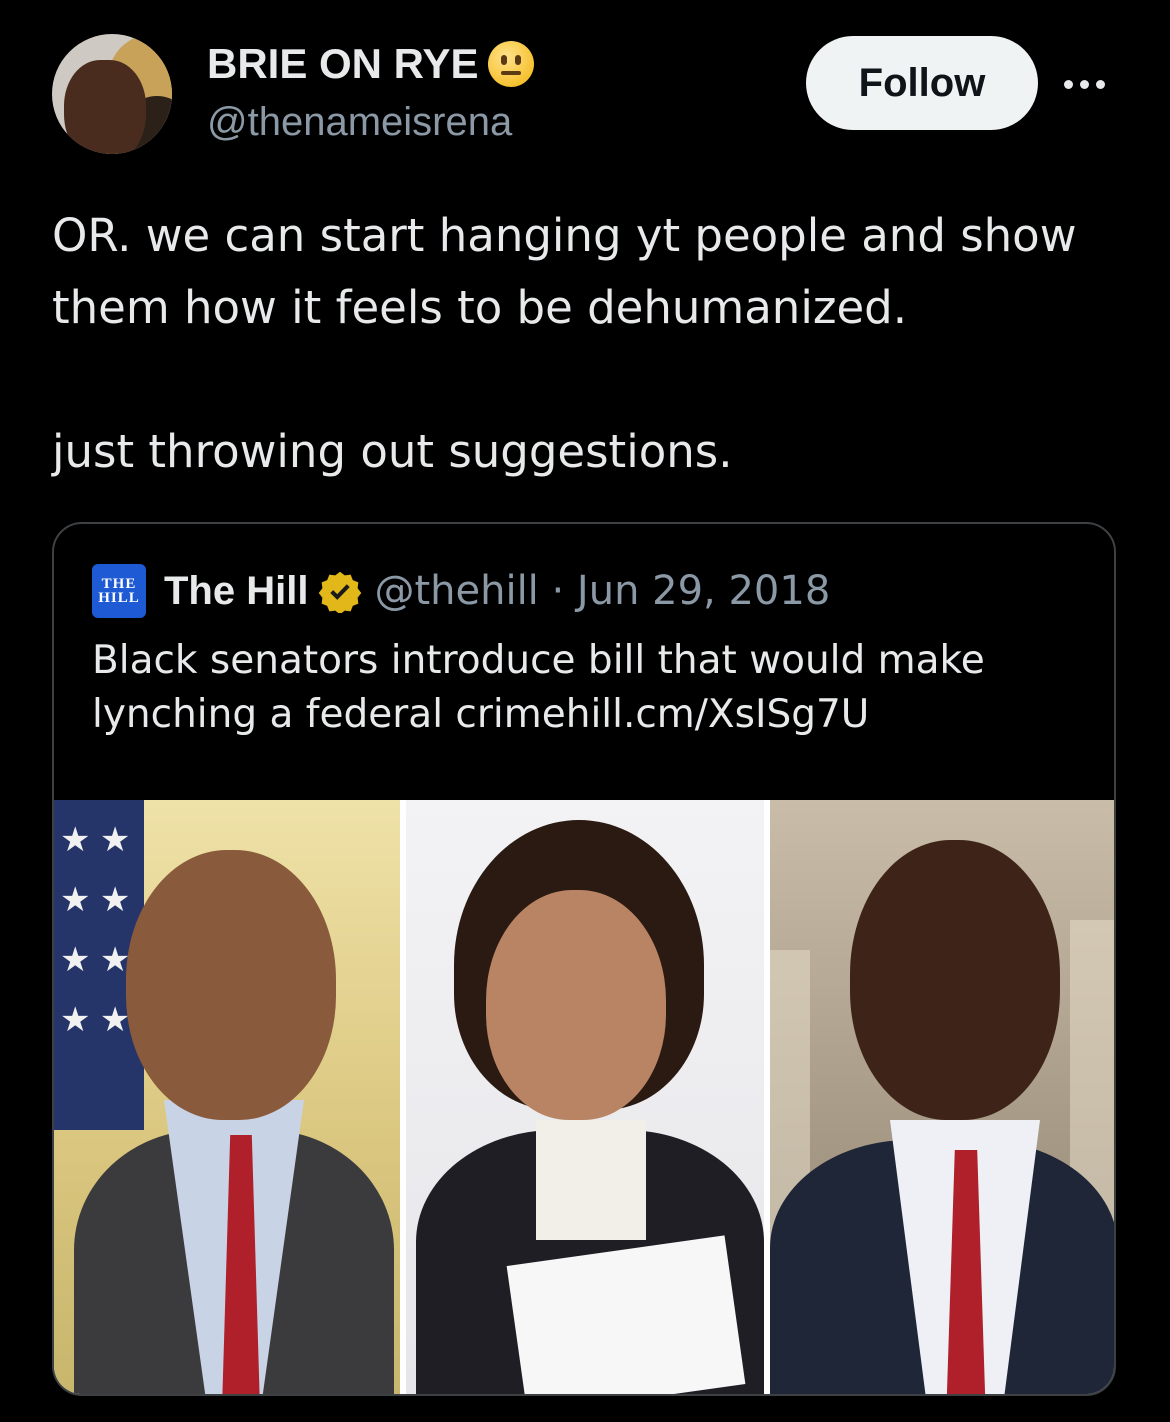 This screenshot has height=1422, width=1170. Describe the element at coordinates (359, 122) in the screenshot. I see `author-handle: @thenameisrena` at that location.